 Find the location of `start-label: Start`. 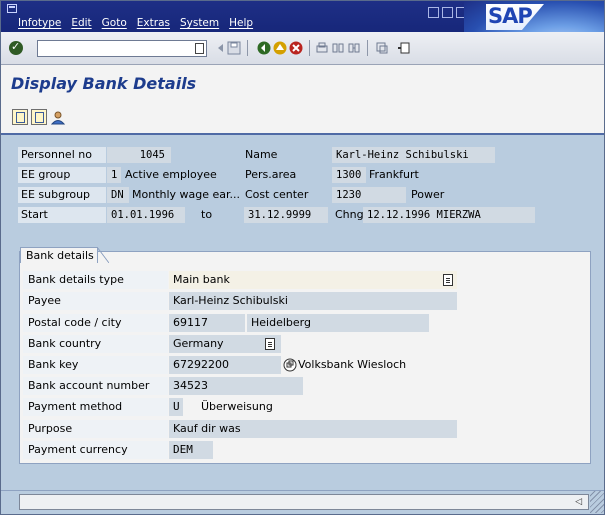

start-label: Start is located at coordinates (62, 215).